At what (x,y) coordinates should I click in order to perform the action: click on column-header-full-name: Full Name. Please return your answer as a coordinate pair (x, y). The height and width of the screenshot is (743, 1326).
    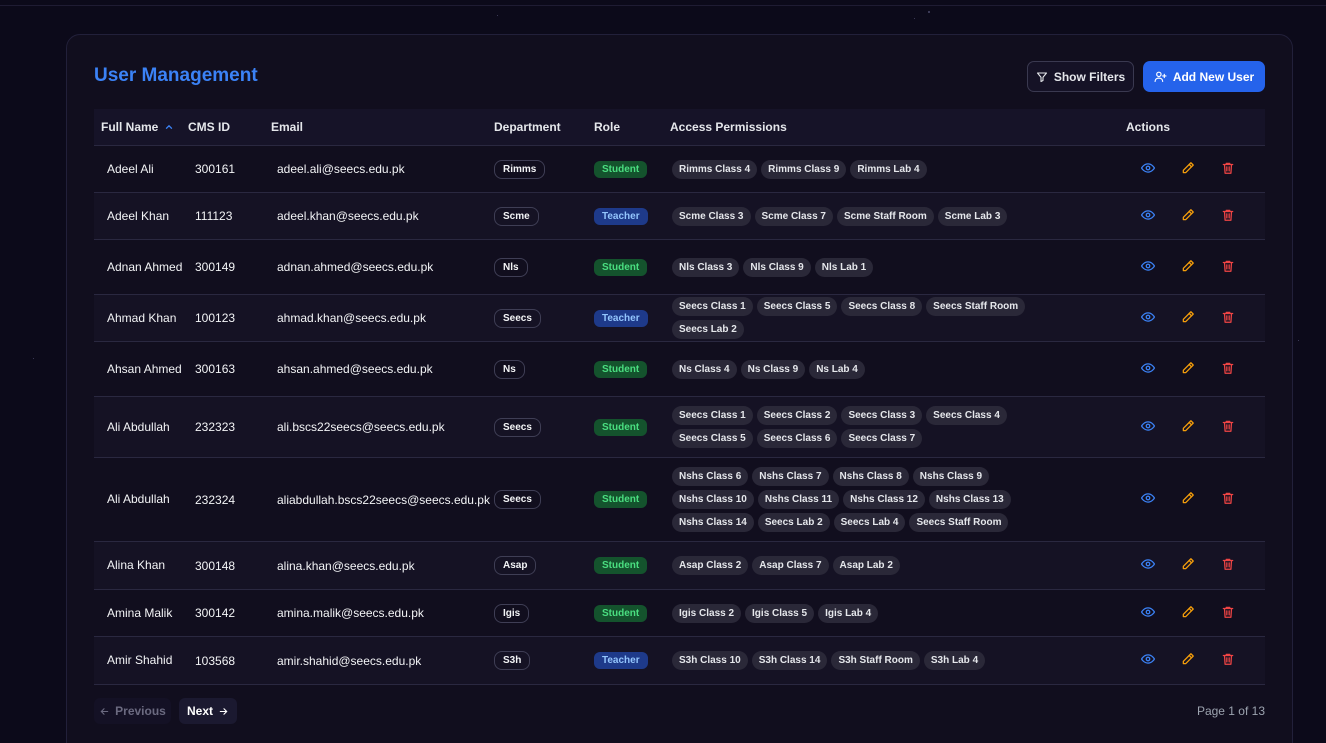
    Looking at the image, I should click on (141, 127).